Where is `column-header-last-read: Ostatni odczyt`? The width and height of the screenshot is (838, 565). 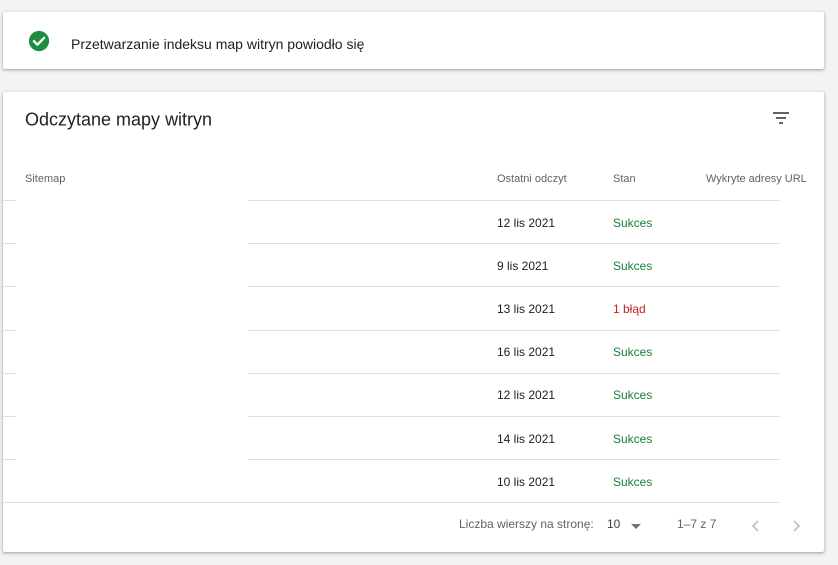 column-header-last-read: Ostatni odczyt is located at coordinates (532, 179).